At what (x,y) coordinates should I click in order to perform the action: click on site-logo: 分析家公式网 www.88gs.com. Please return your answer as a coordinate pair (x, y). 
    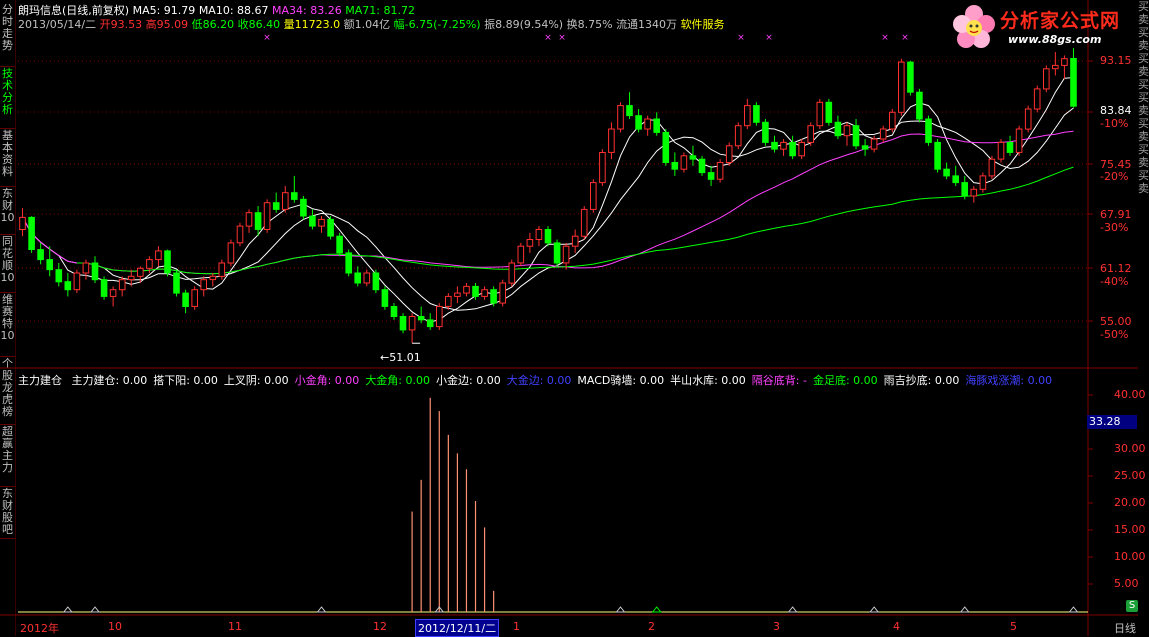
    Looking at the image, I should click on (1043, 28).